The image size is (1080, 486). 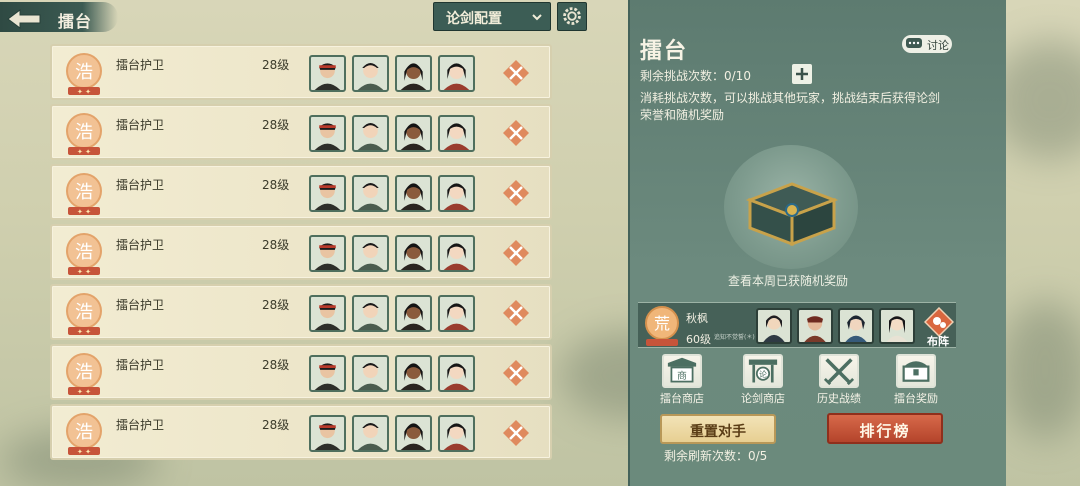 What do you see at coordinates (916, 398) in the screenshot?
I see `arena-reward-label: 擂台奖励` at bounding box center [916, 398].